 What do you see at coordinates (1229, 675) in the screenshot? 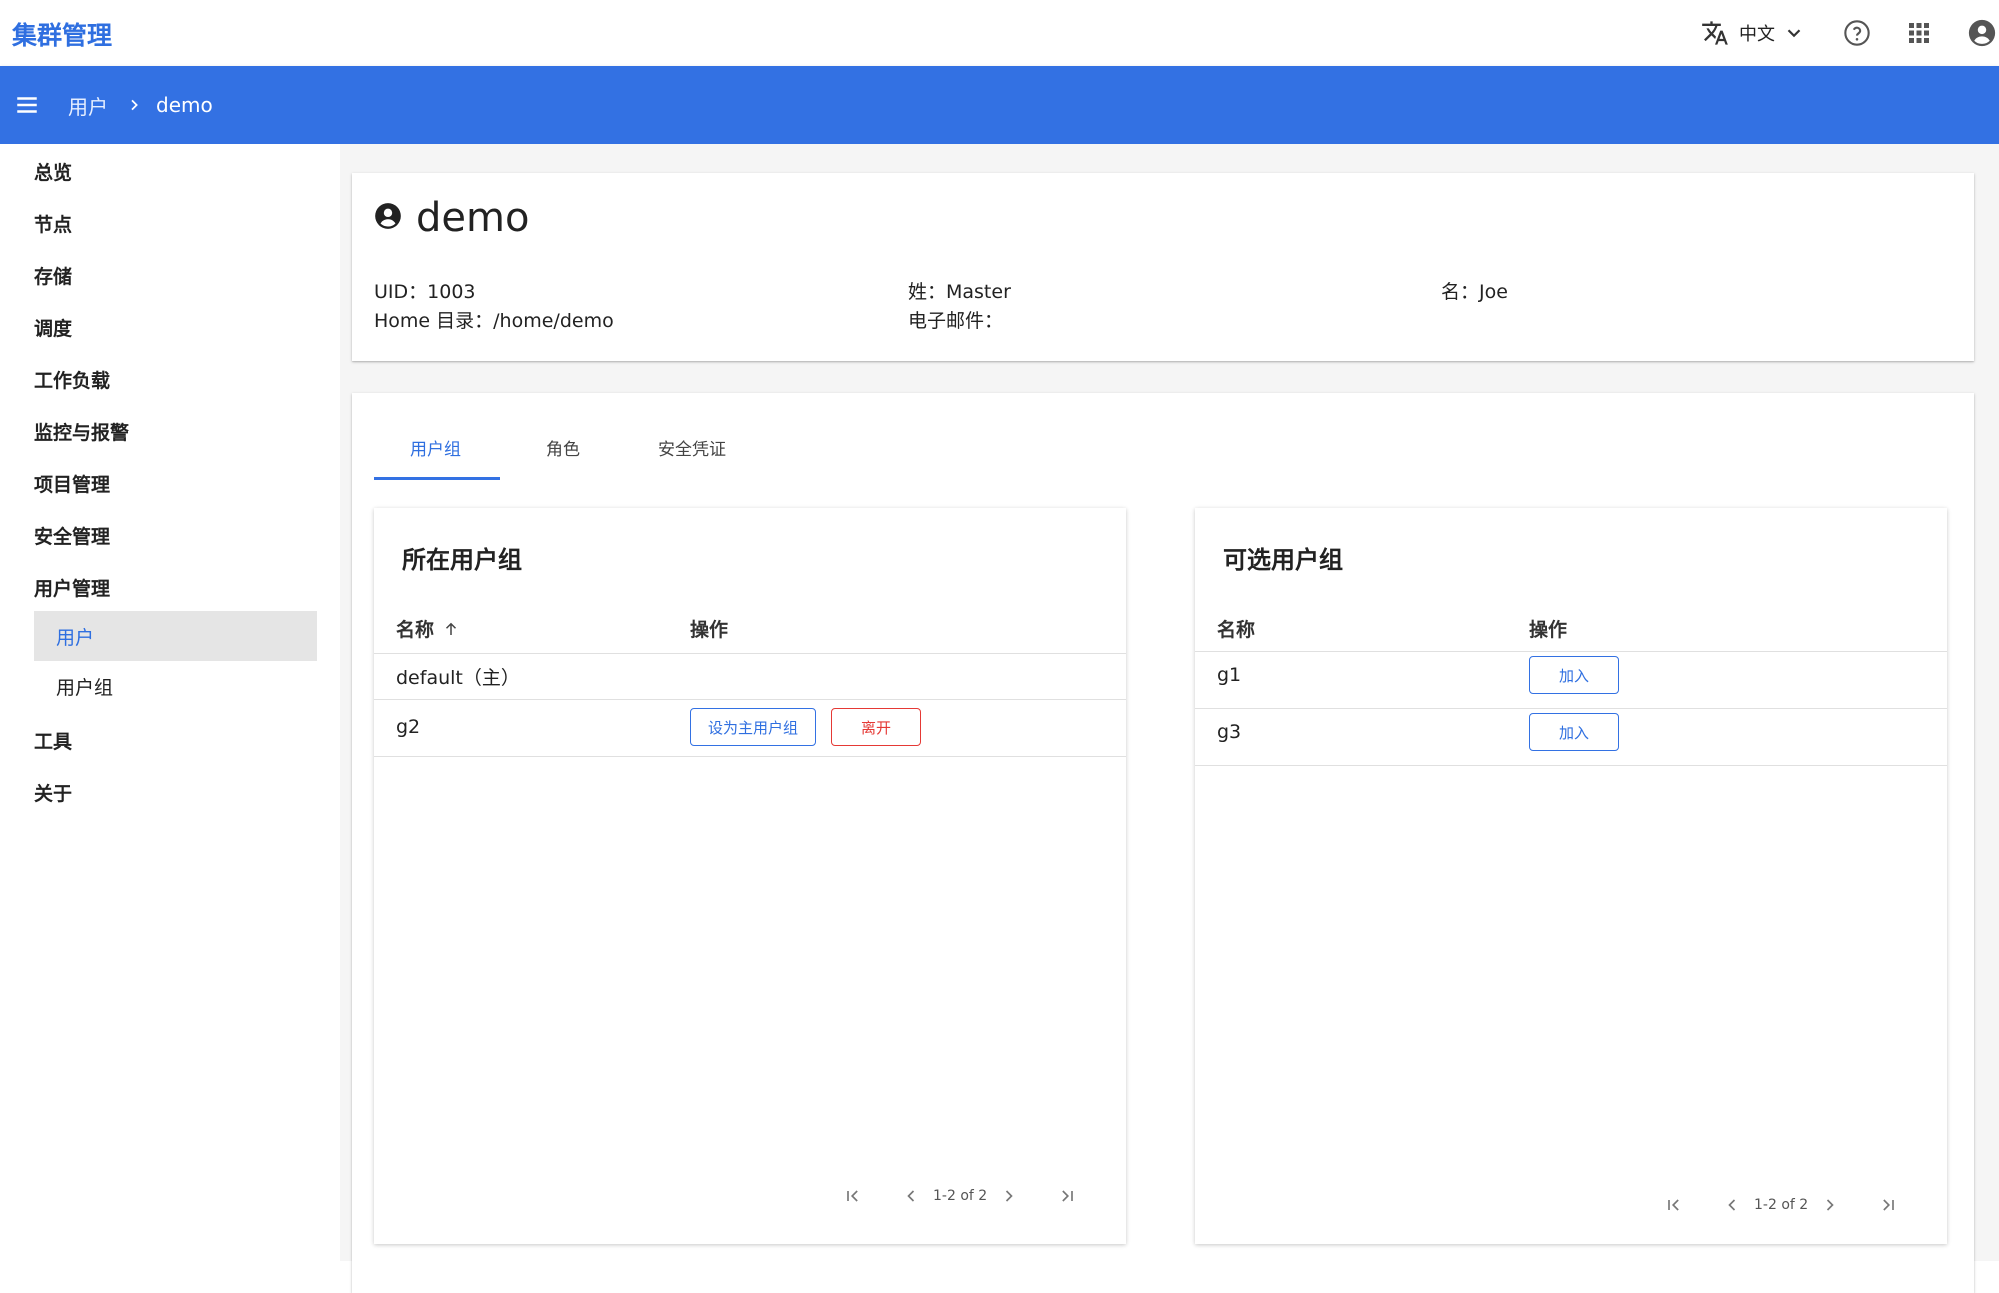
I see `group-name-cell: g1` at bounding box center [1229, 675].